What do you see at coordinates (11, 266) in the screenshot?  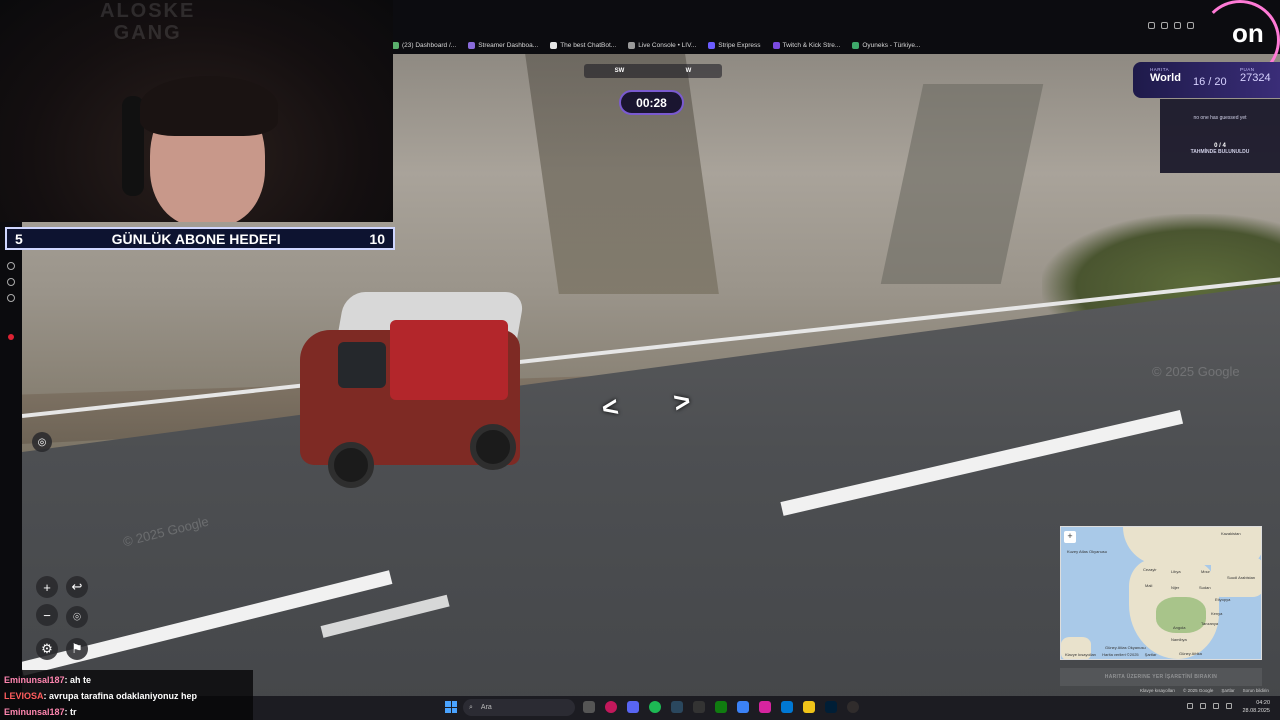 I see `history-icon` at bounding box center [11, 266].